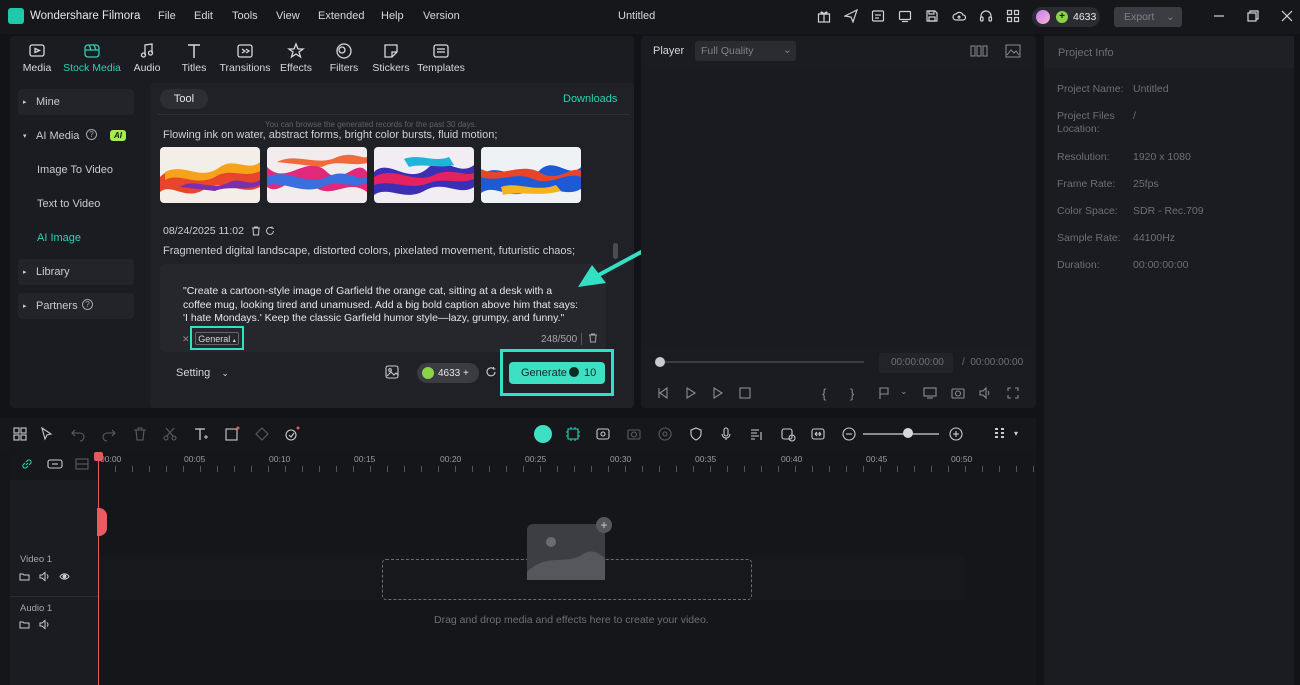  I want to click on split-screen-icon, so click(818, 434).